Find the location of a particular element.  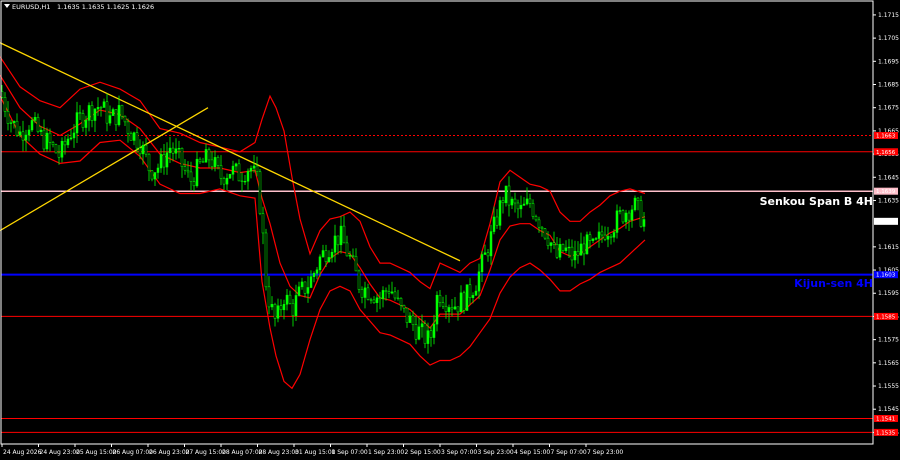

x-tick-label: 31 Aug 15:00 is located at coordinates (315, 452).